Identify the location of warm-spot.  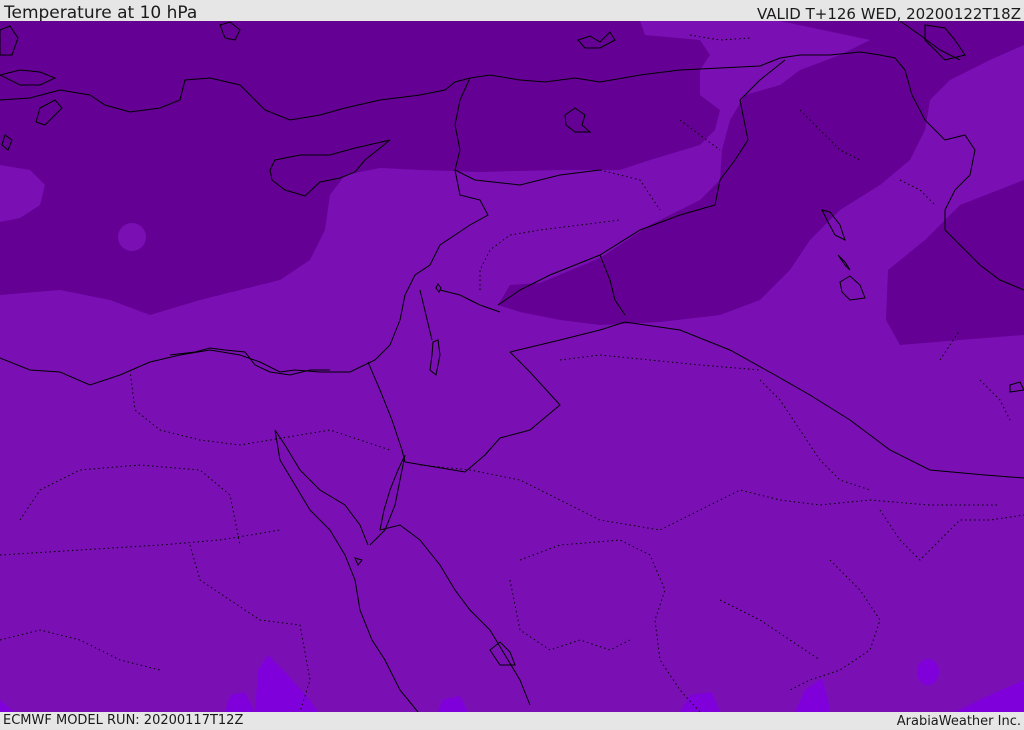
(132, 237).